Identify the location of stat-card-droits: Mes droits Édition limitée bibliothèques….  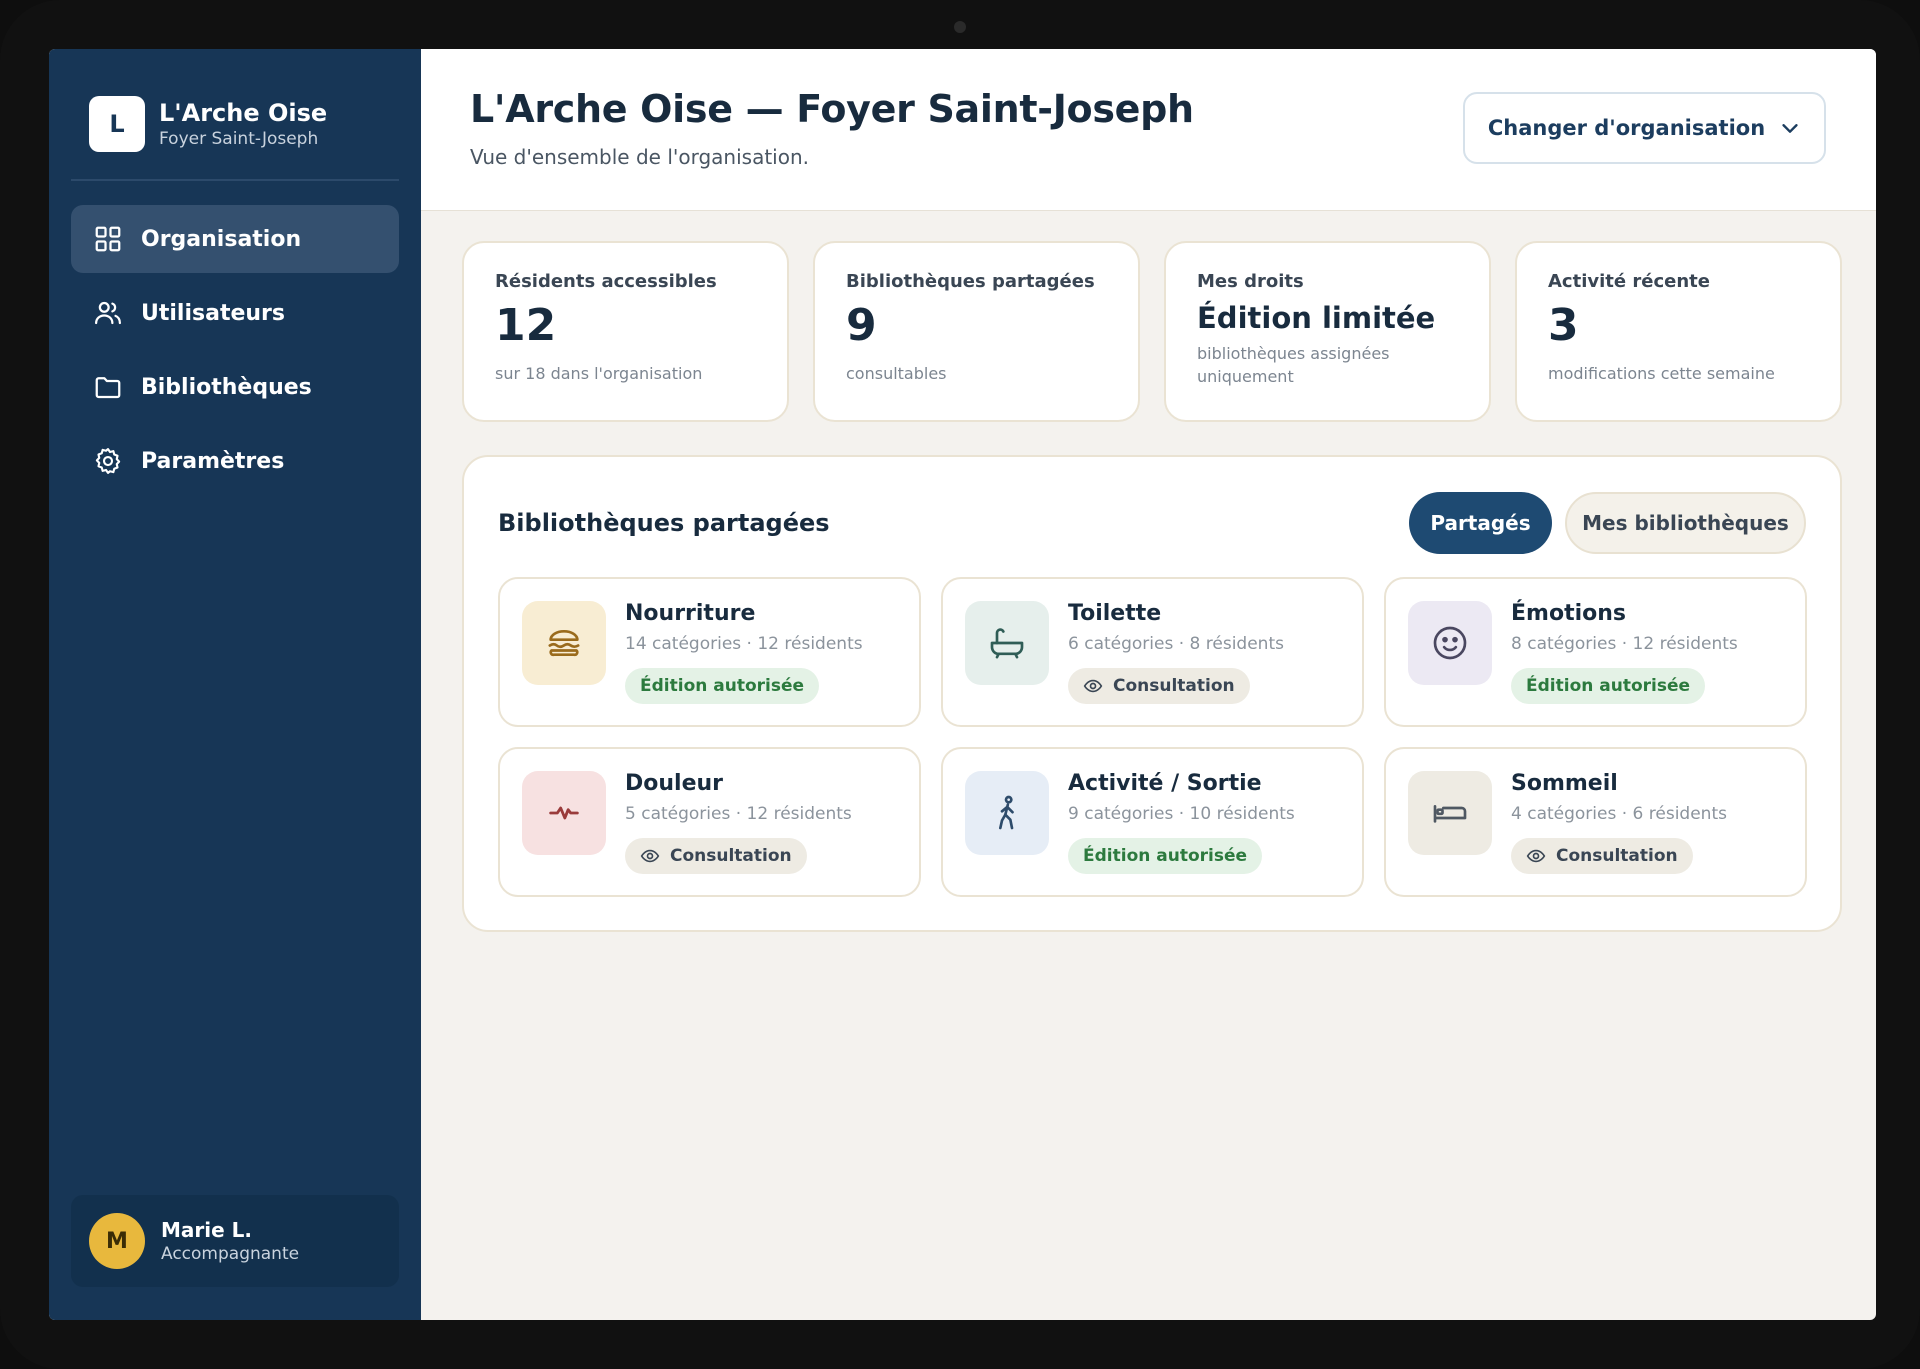
(1327, 331).